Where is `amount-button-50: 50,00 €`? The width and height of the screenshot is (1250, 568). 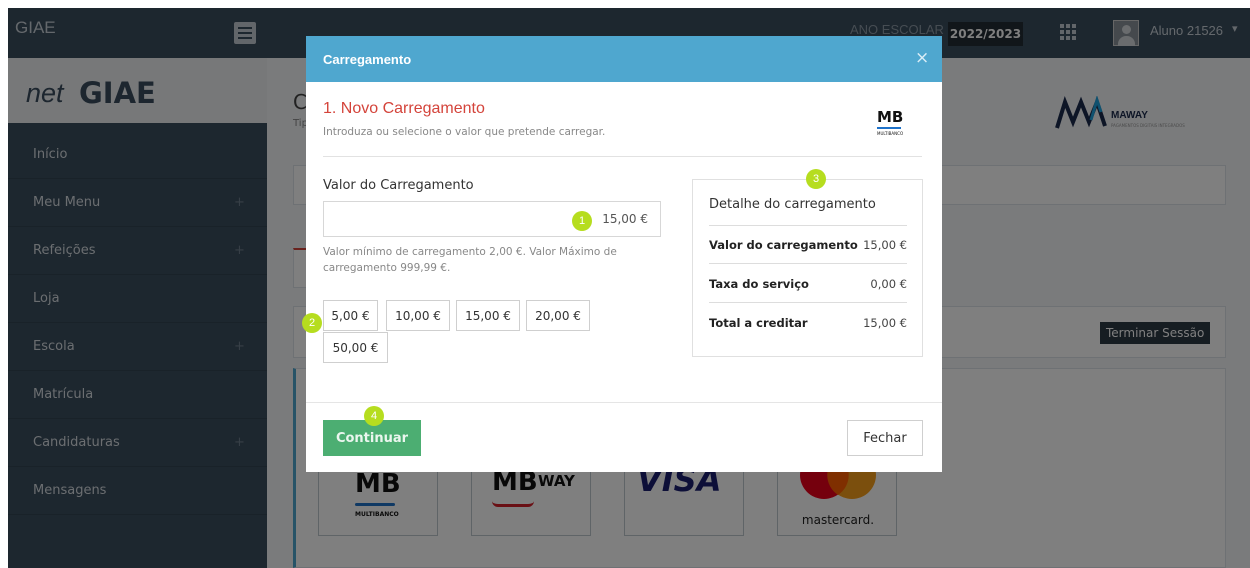 amount-button-50: 50,00 € is located at coordinates (355, 347).